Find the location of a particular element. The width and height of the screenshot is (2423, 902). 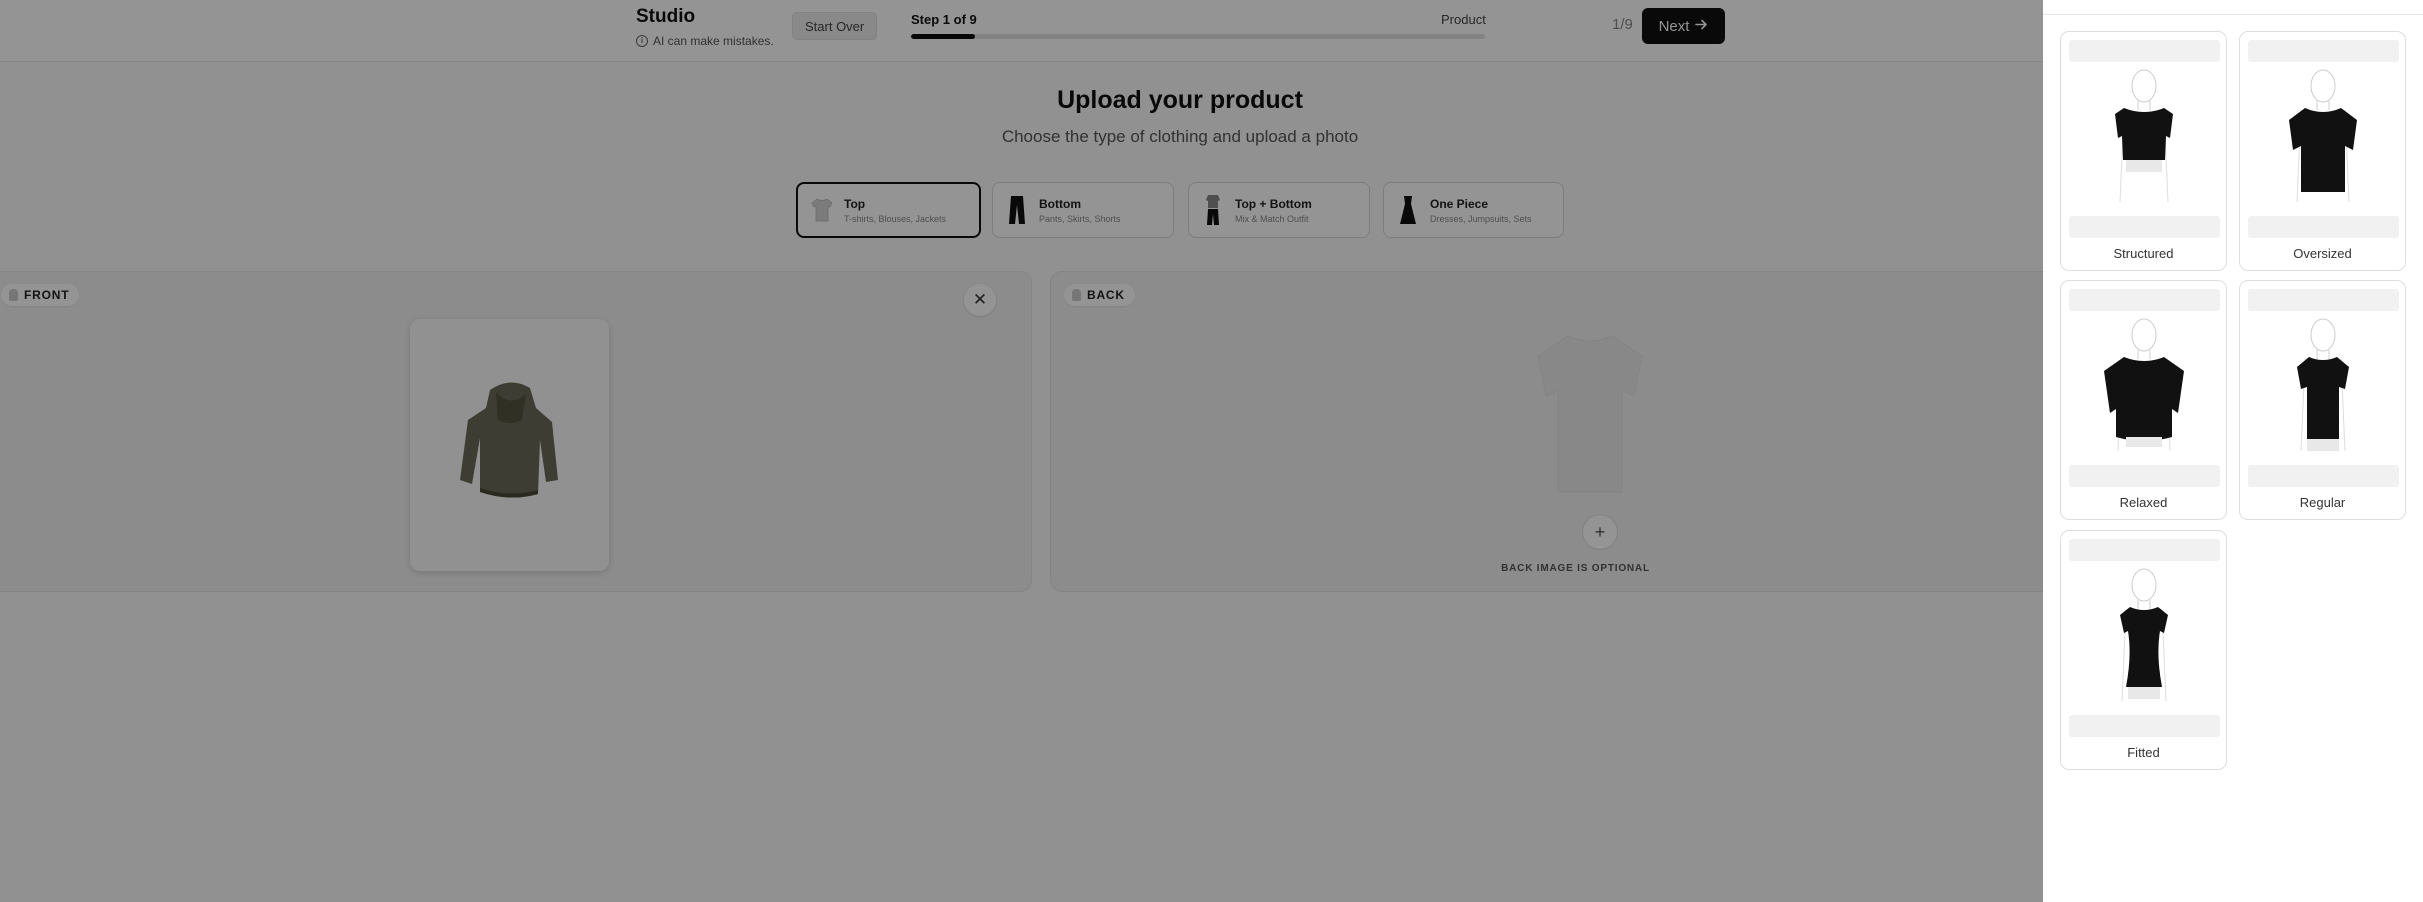

fit-label: Fitted is located at coordinates (2143, 752).